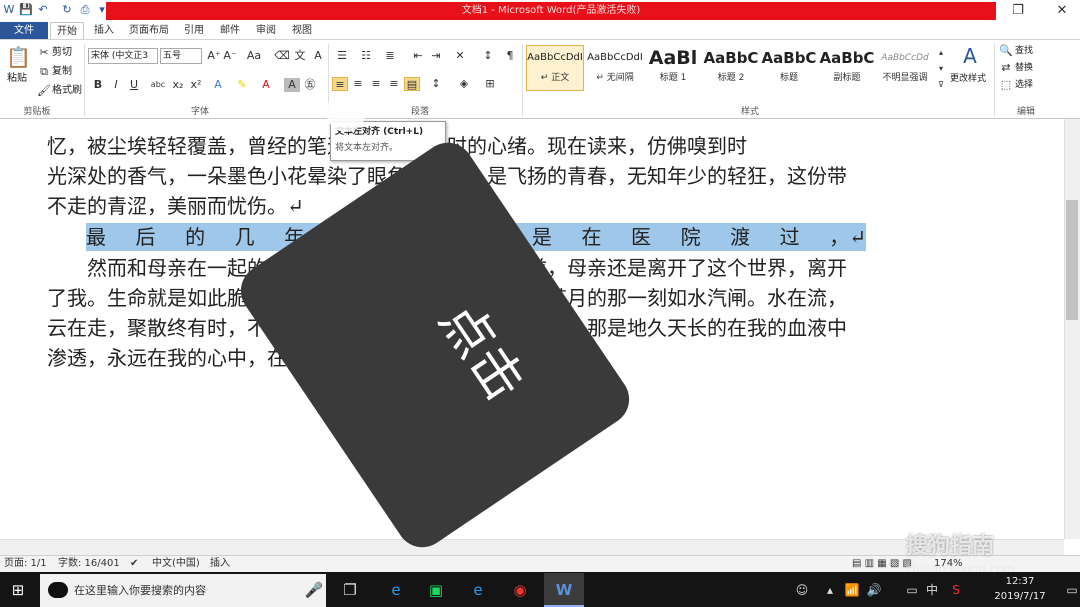  I want to click on copy-button: 复制, so click(62, 72).